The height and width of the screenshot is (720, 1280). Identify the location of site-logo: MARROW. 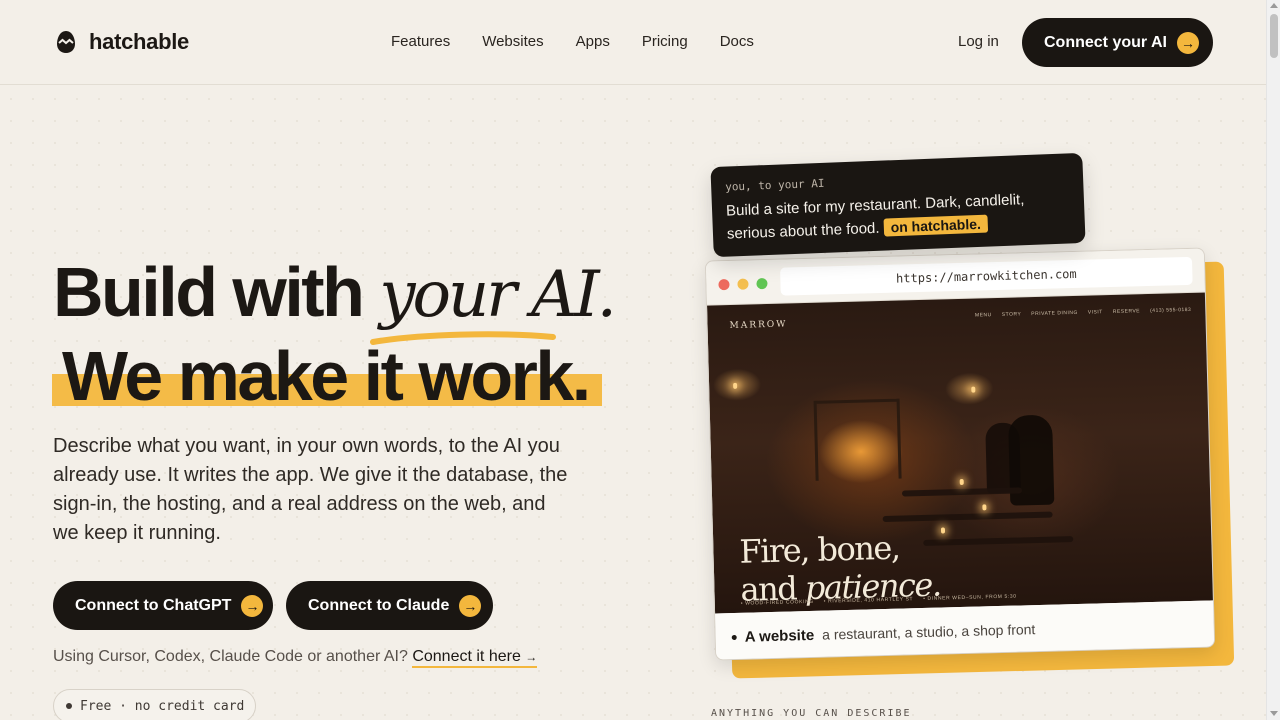
(758, 325).